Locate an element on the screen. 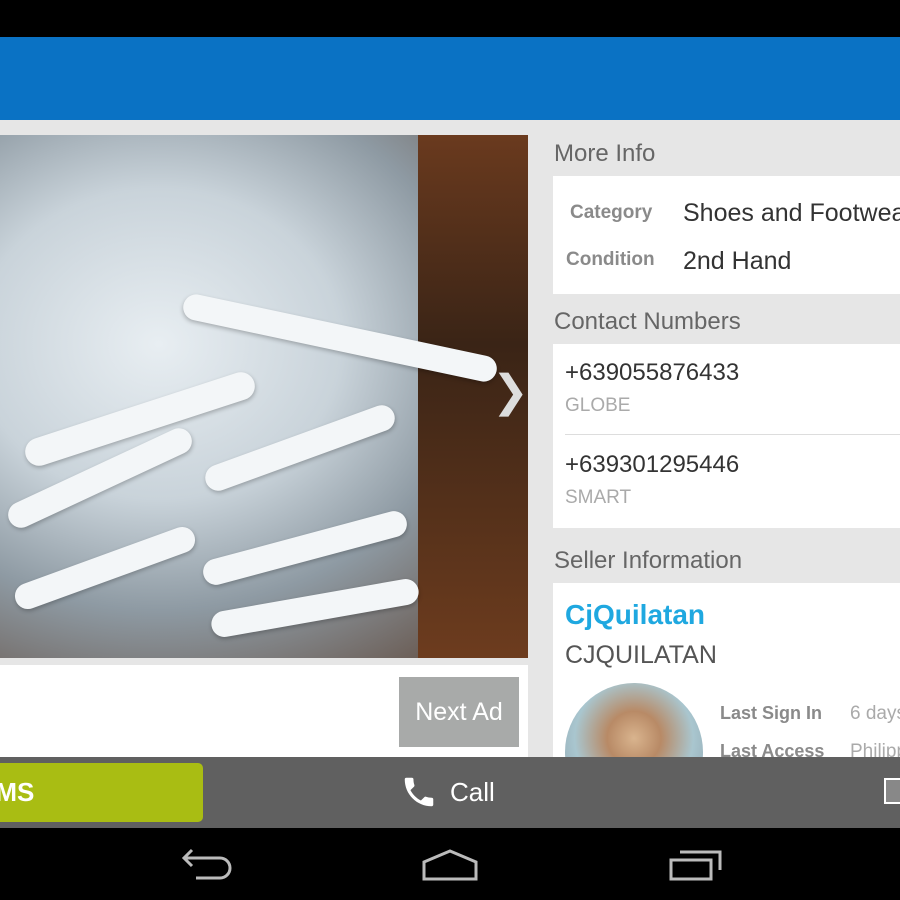  sms-label: SMS is located at coordinates (17, 792).